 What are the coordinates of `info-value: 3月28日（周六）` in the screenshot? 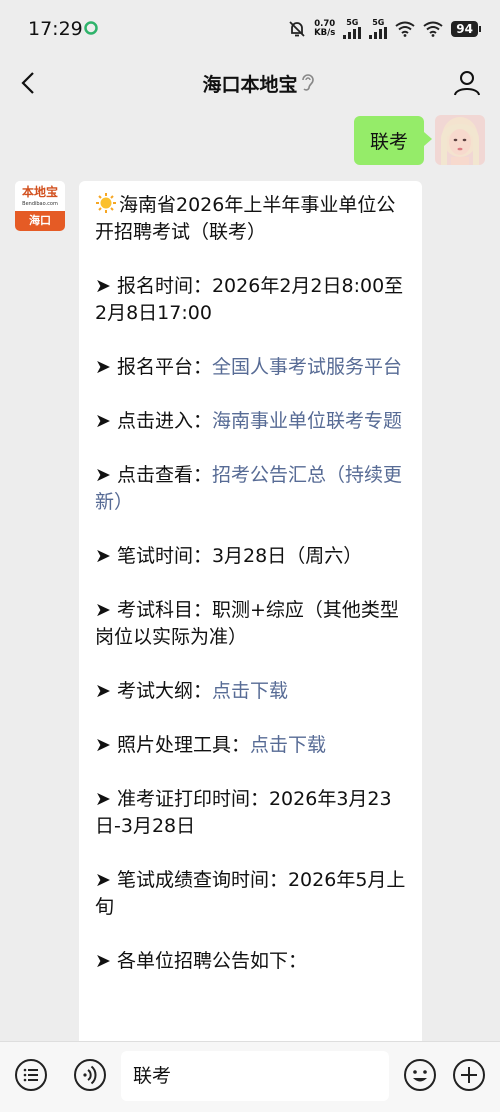 It's located at (287, 556).